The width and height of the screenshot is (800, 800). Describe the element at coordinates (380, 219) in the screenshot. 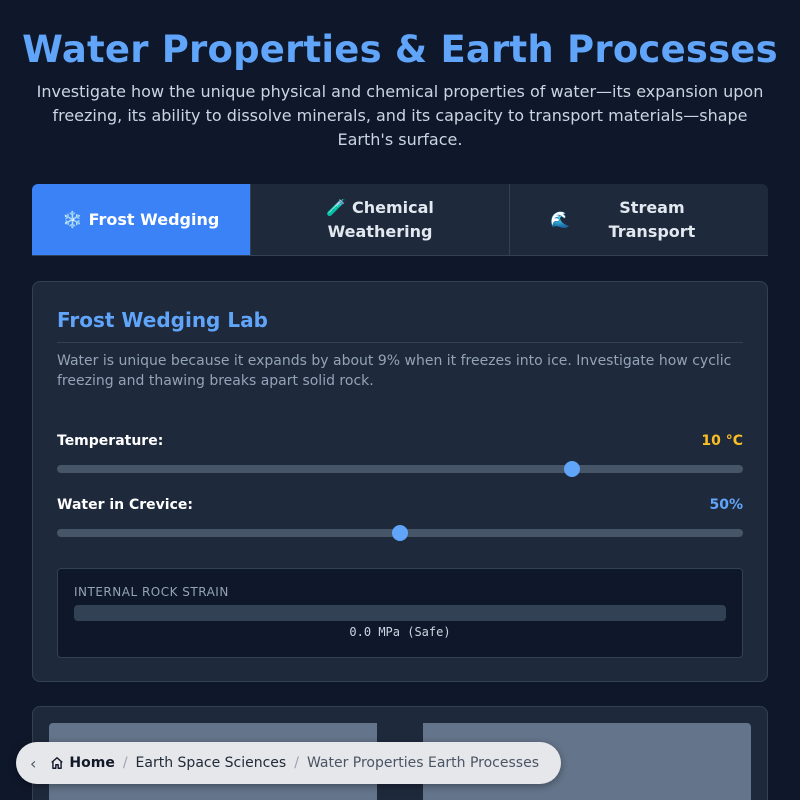

I see `tab-chemical-weathering: 🧪 Chemical Weathering` at that location.